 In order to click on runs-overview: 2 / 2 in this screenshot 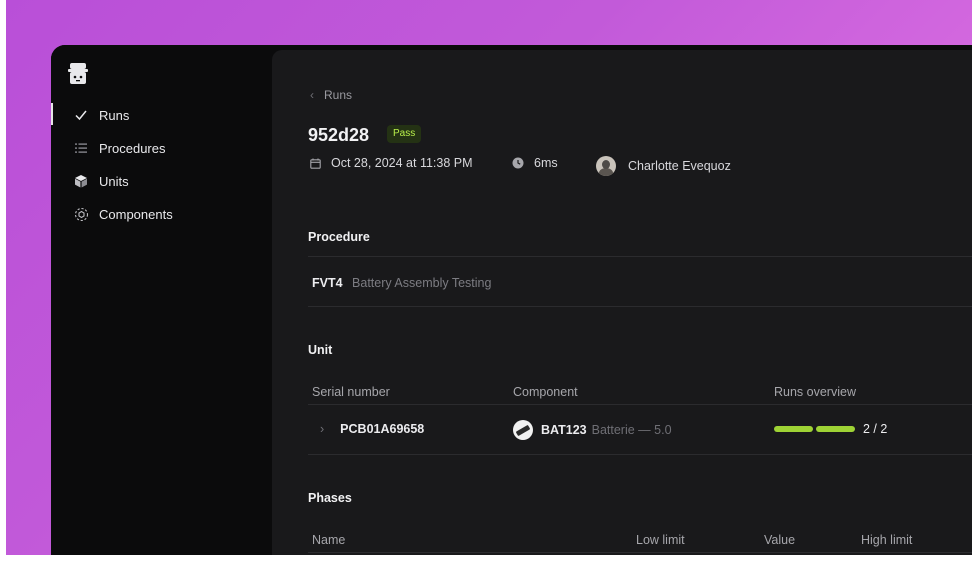, I will do `click(830, 429)`.